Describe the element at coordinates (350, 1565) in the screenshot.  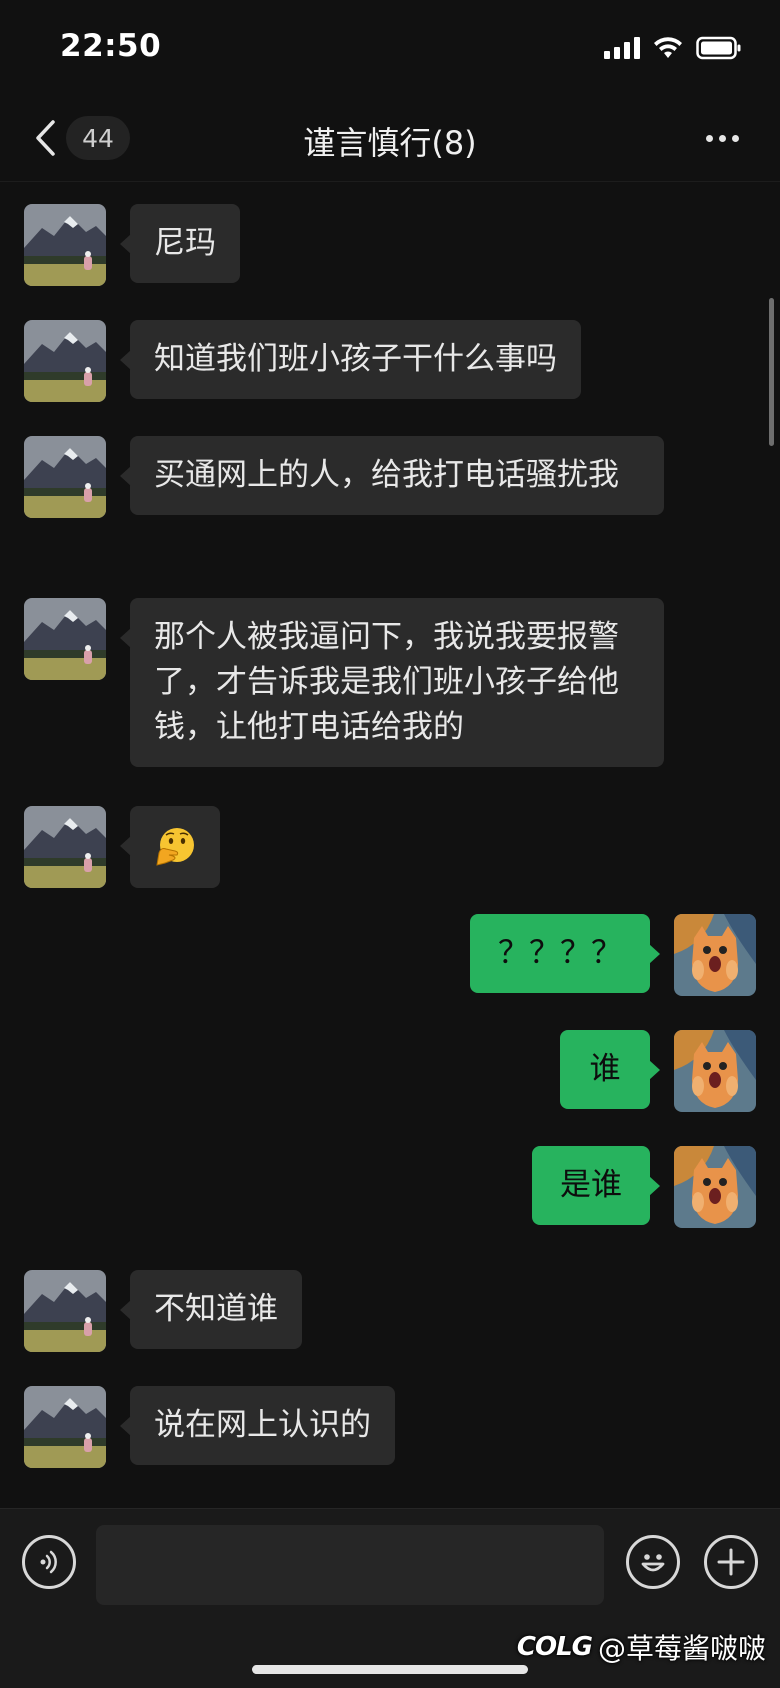
I see `message-input` at that location.